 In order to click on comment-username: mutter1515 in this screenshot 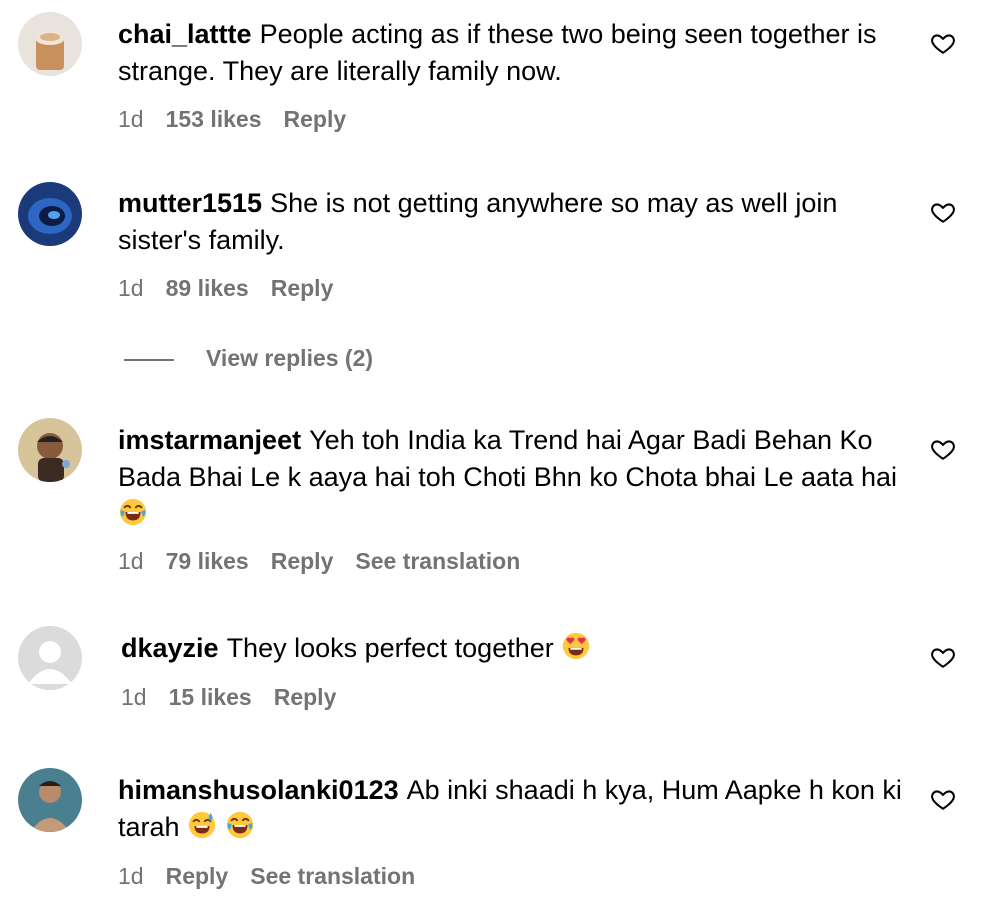, I will do `click(190, 203)`.